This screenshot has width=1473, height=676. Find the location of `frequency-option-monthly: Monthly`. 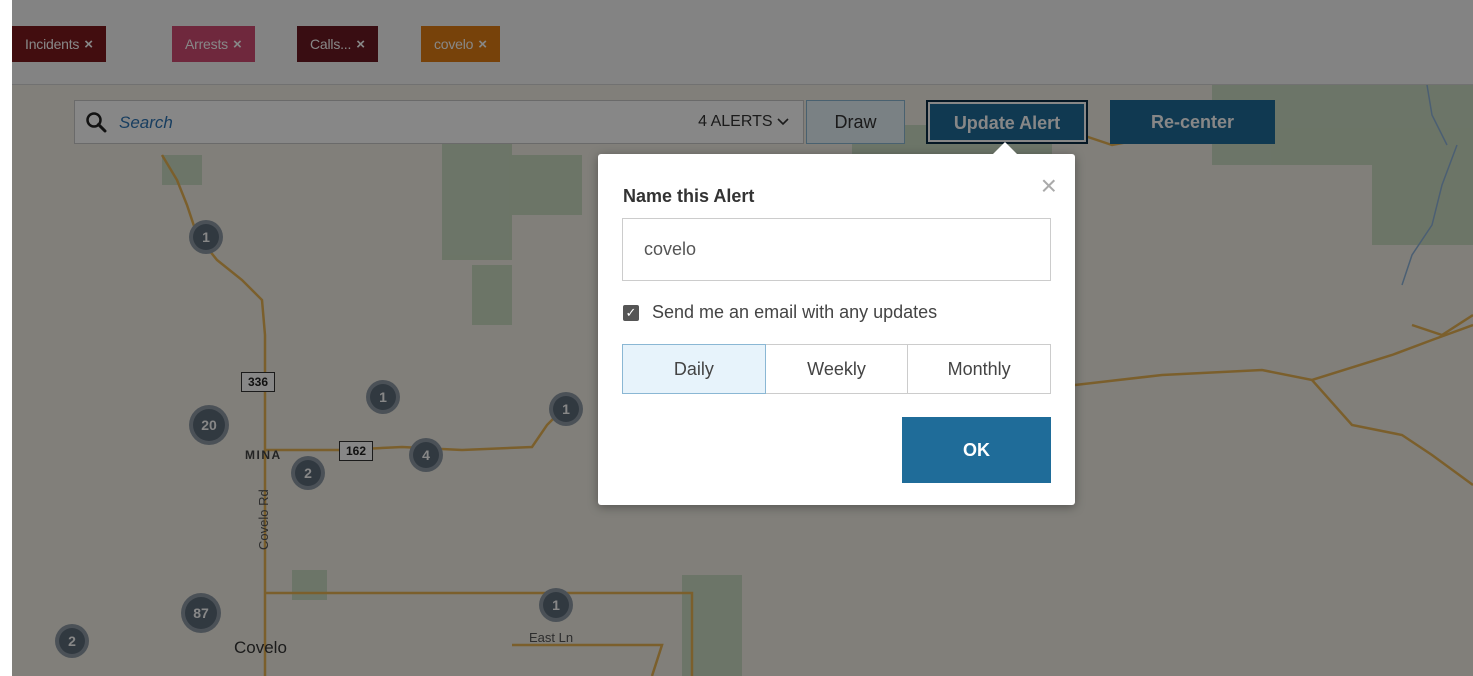

frequency-option-monthly: Monthly is located at coordinates (979, 369).